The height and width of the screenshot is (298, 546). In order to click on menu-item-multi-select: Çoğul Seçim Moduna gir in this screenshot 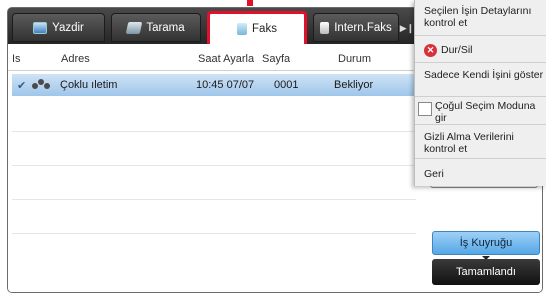, I will do `click(480, 111)`.